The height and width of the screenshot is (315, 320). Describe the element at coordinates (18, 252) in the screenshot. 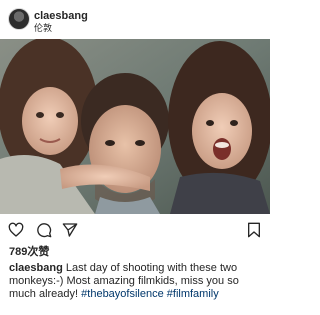

I see `likes-number: 789` at that location.